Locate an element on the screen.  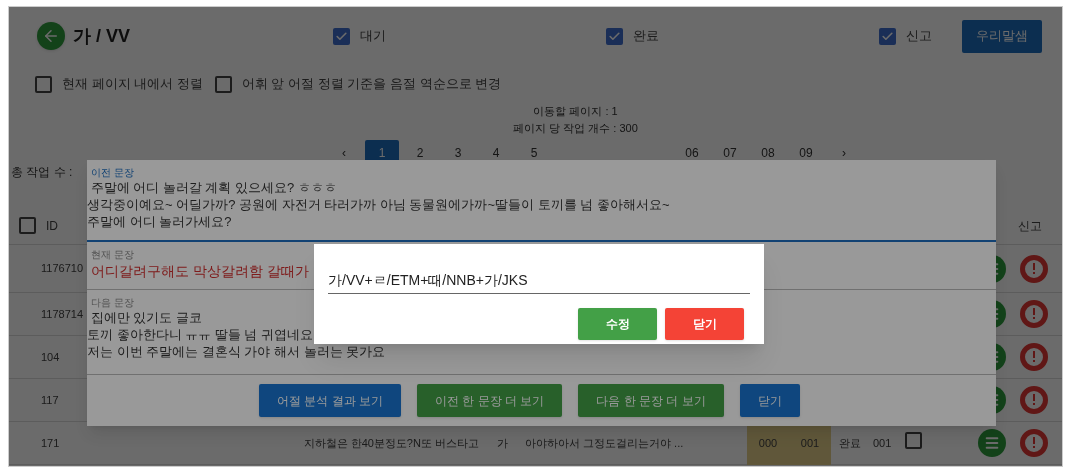
section-label: 다음 문장 is located at coordinates (112, 302).